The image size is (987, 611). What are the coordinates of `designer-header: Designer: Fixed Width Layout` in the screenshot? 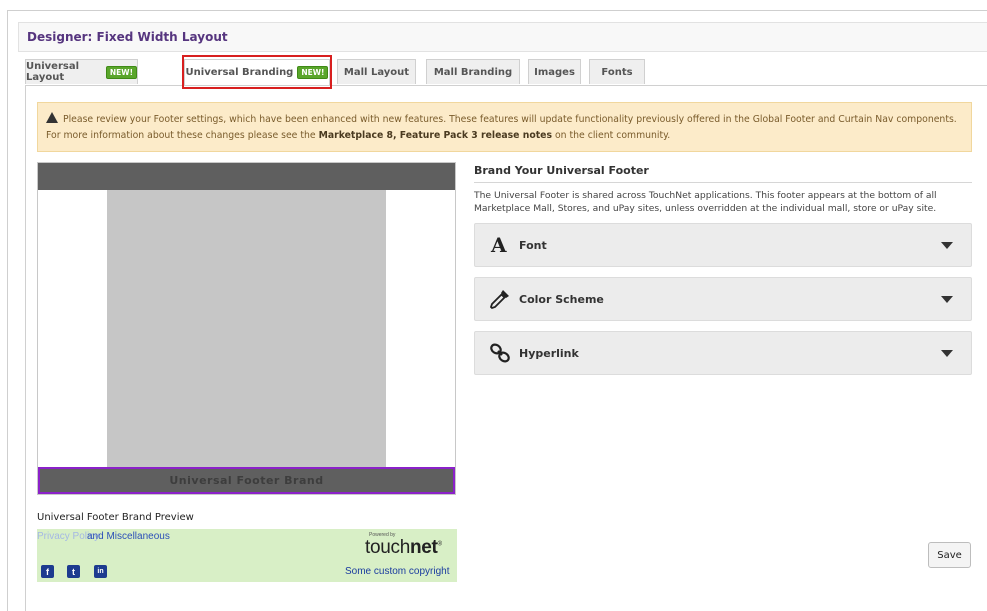 It's located at (502, 37).